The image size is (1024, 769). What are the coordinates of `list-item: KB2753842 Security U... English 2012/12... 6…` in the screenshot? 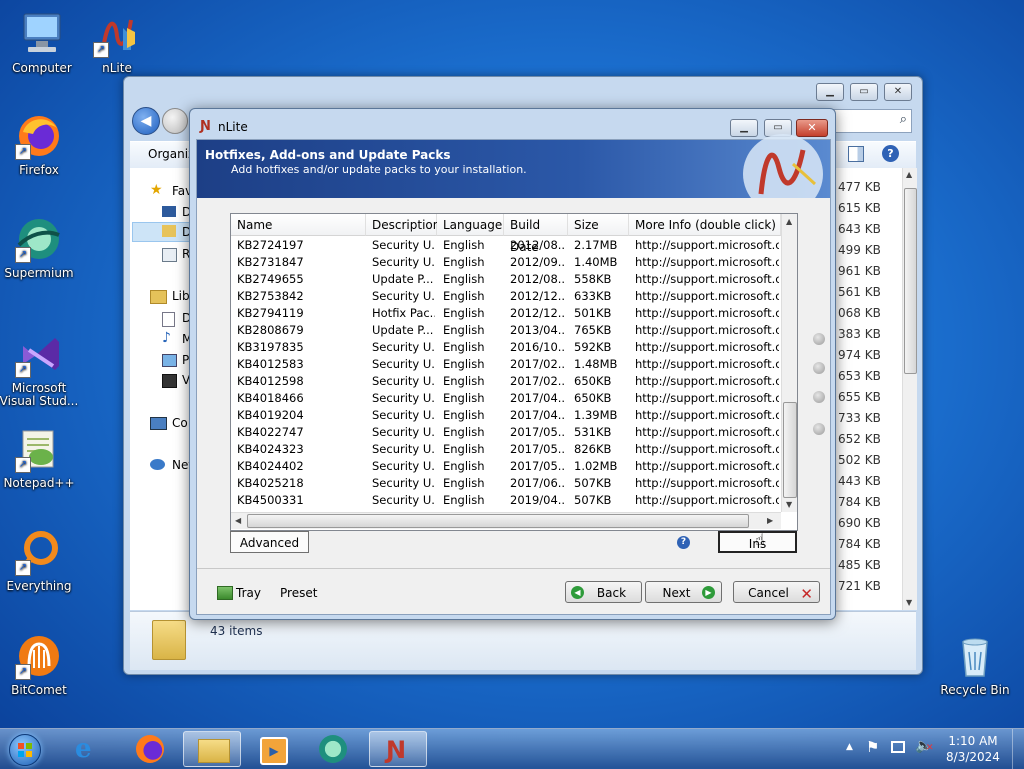 It's located at (506, 296).